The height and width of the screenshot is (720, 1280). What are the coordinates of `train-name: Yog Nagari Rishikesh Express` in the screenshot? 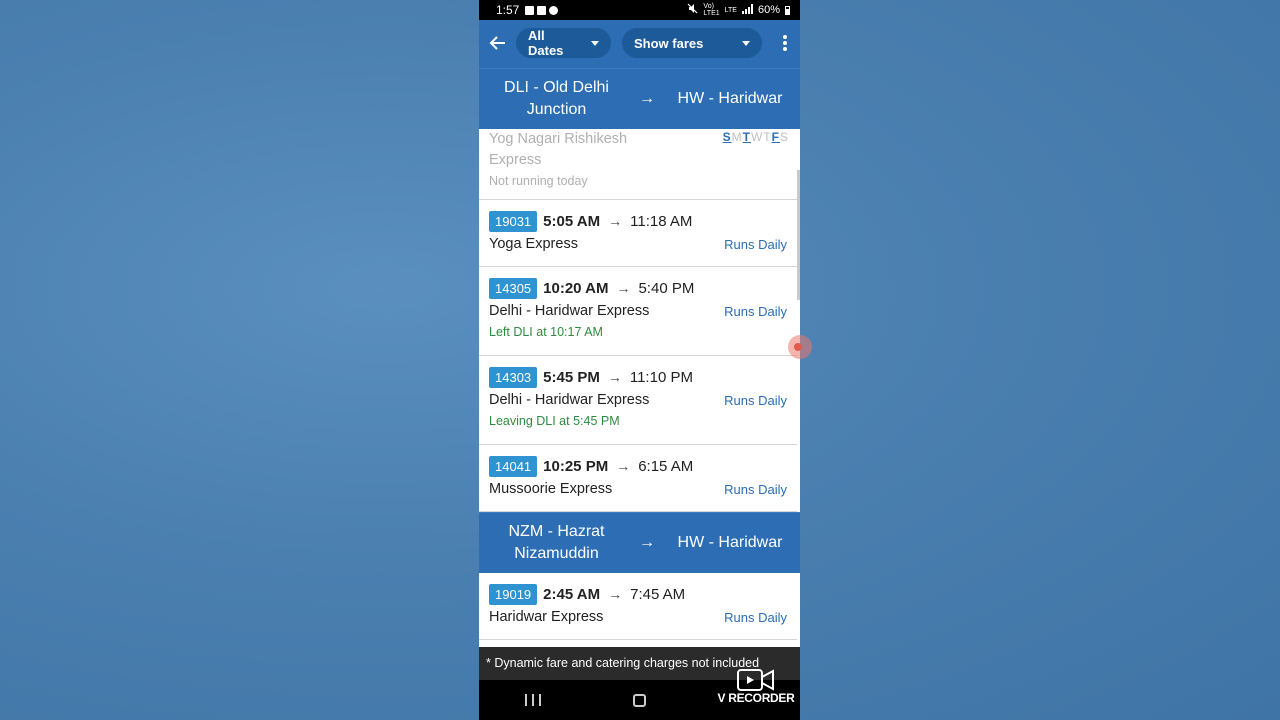 It's located at (558, 149).